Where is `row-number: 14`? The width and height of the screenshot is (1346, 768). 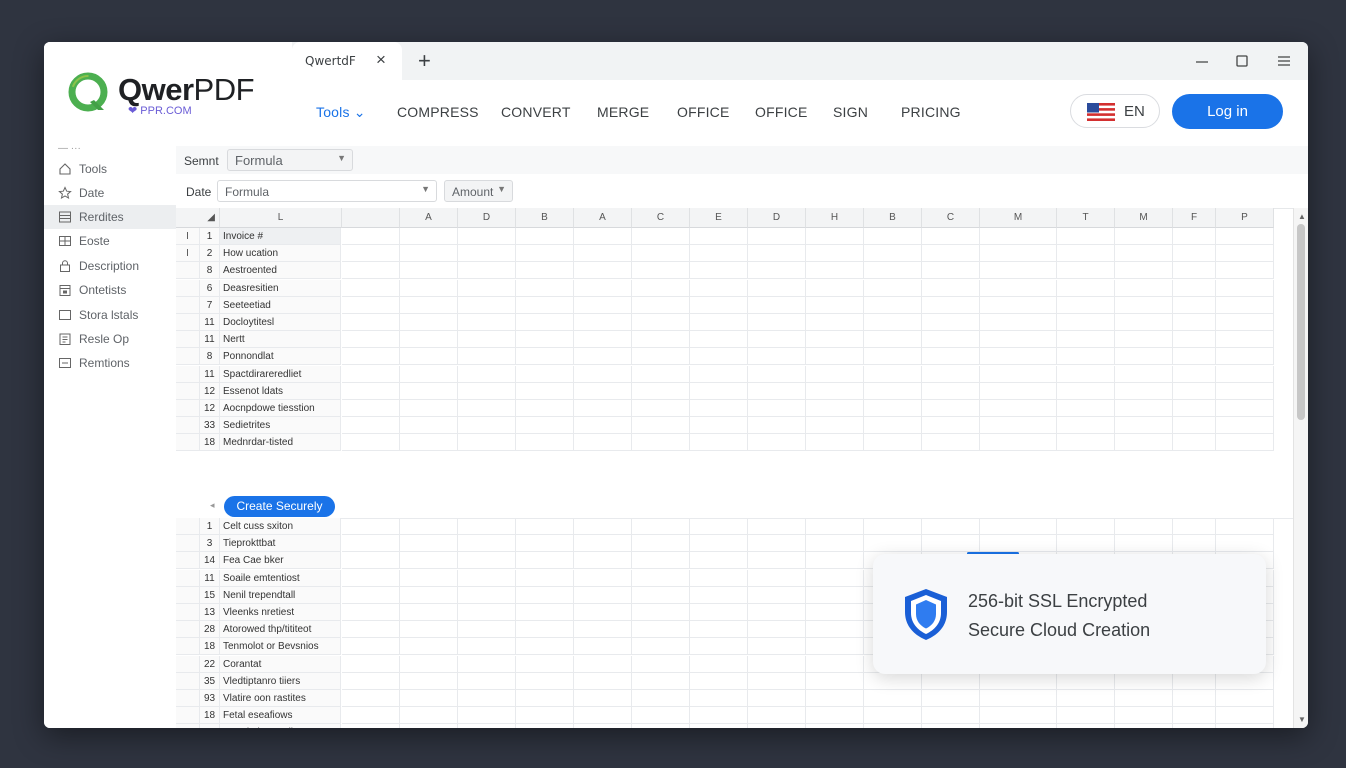
row-number: 14 is located at coordinates (210, 561).